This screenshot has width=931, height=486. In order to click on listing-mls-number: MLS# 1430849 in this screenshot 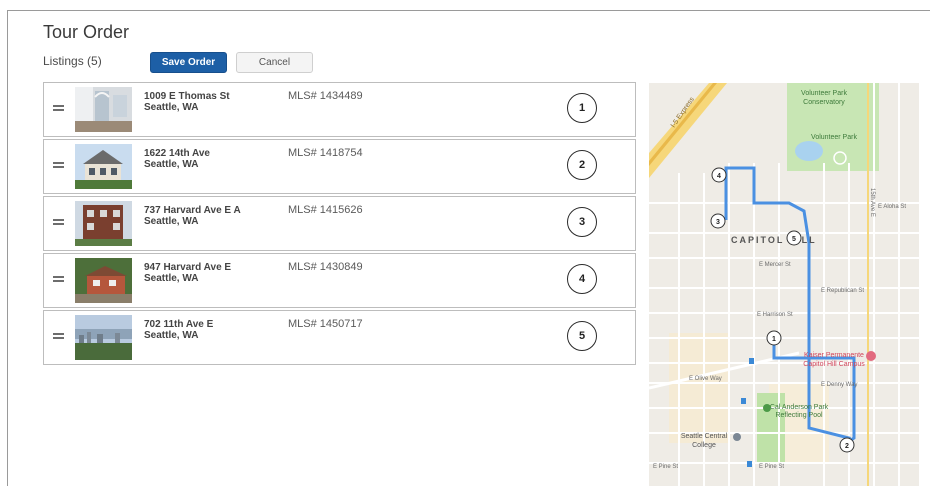, I will do `click(325, 267)`.